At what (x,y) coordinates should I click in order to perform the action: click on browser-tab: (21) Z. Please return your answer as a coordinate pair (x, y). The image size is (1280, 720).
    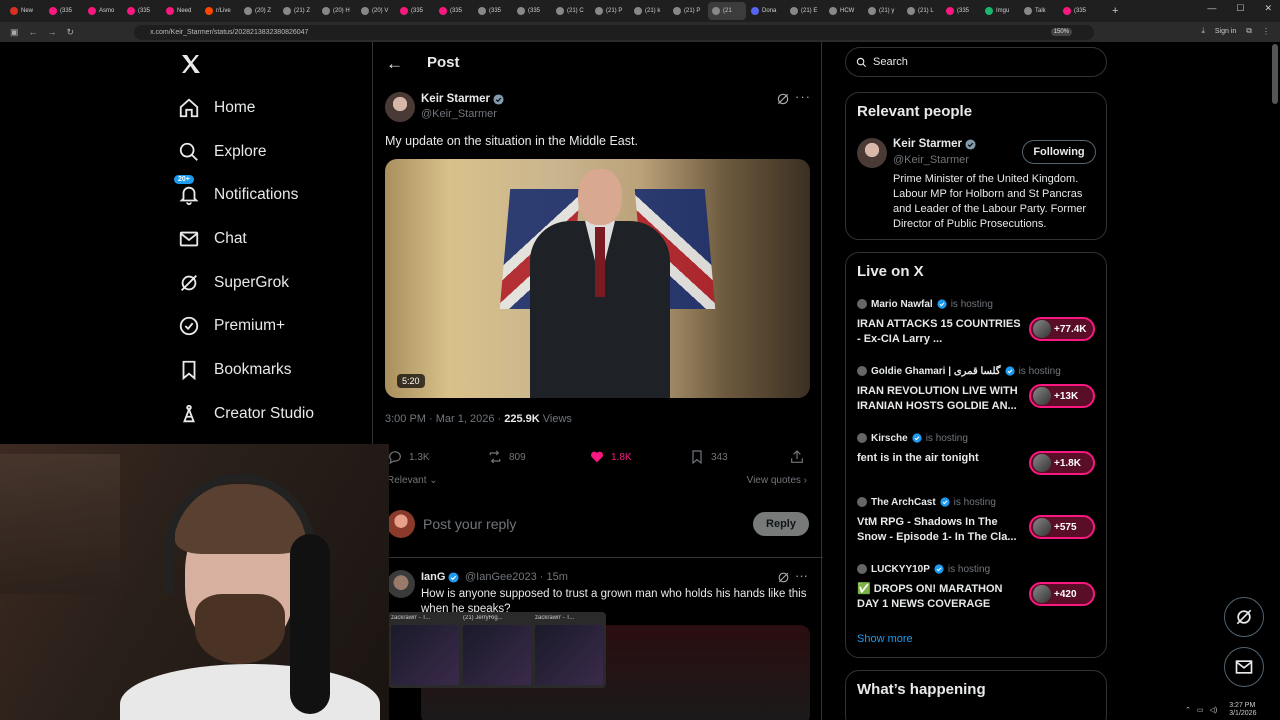
    Looking at the image, I should click on (298, 11).